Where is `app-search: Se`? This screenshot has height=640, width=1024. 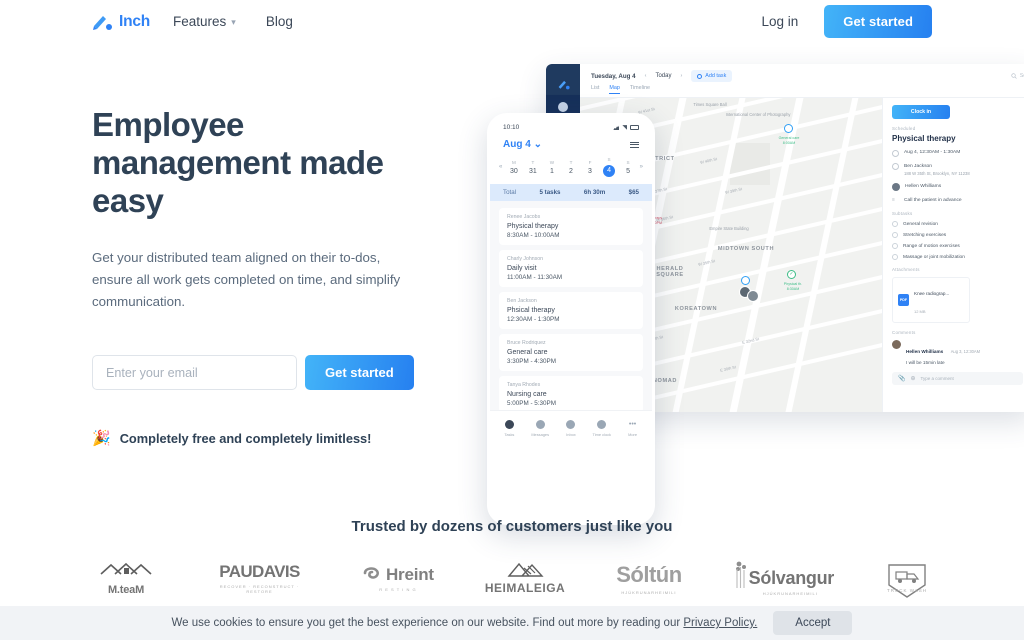 app-search: Se is located at coordinates (1017, 76).